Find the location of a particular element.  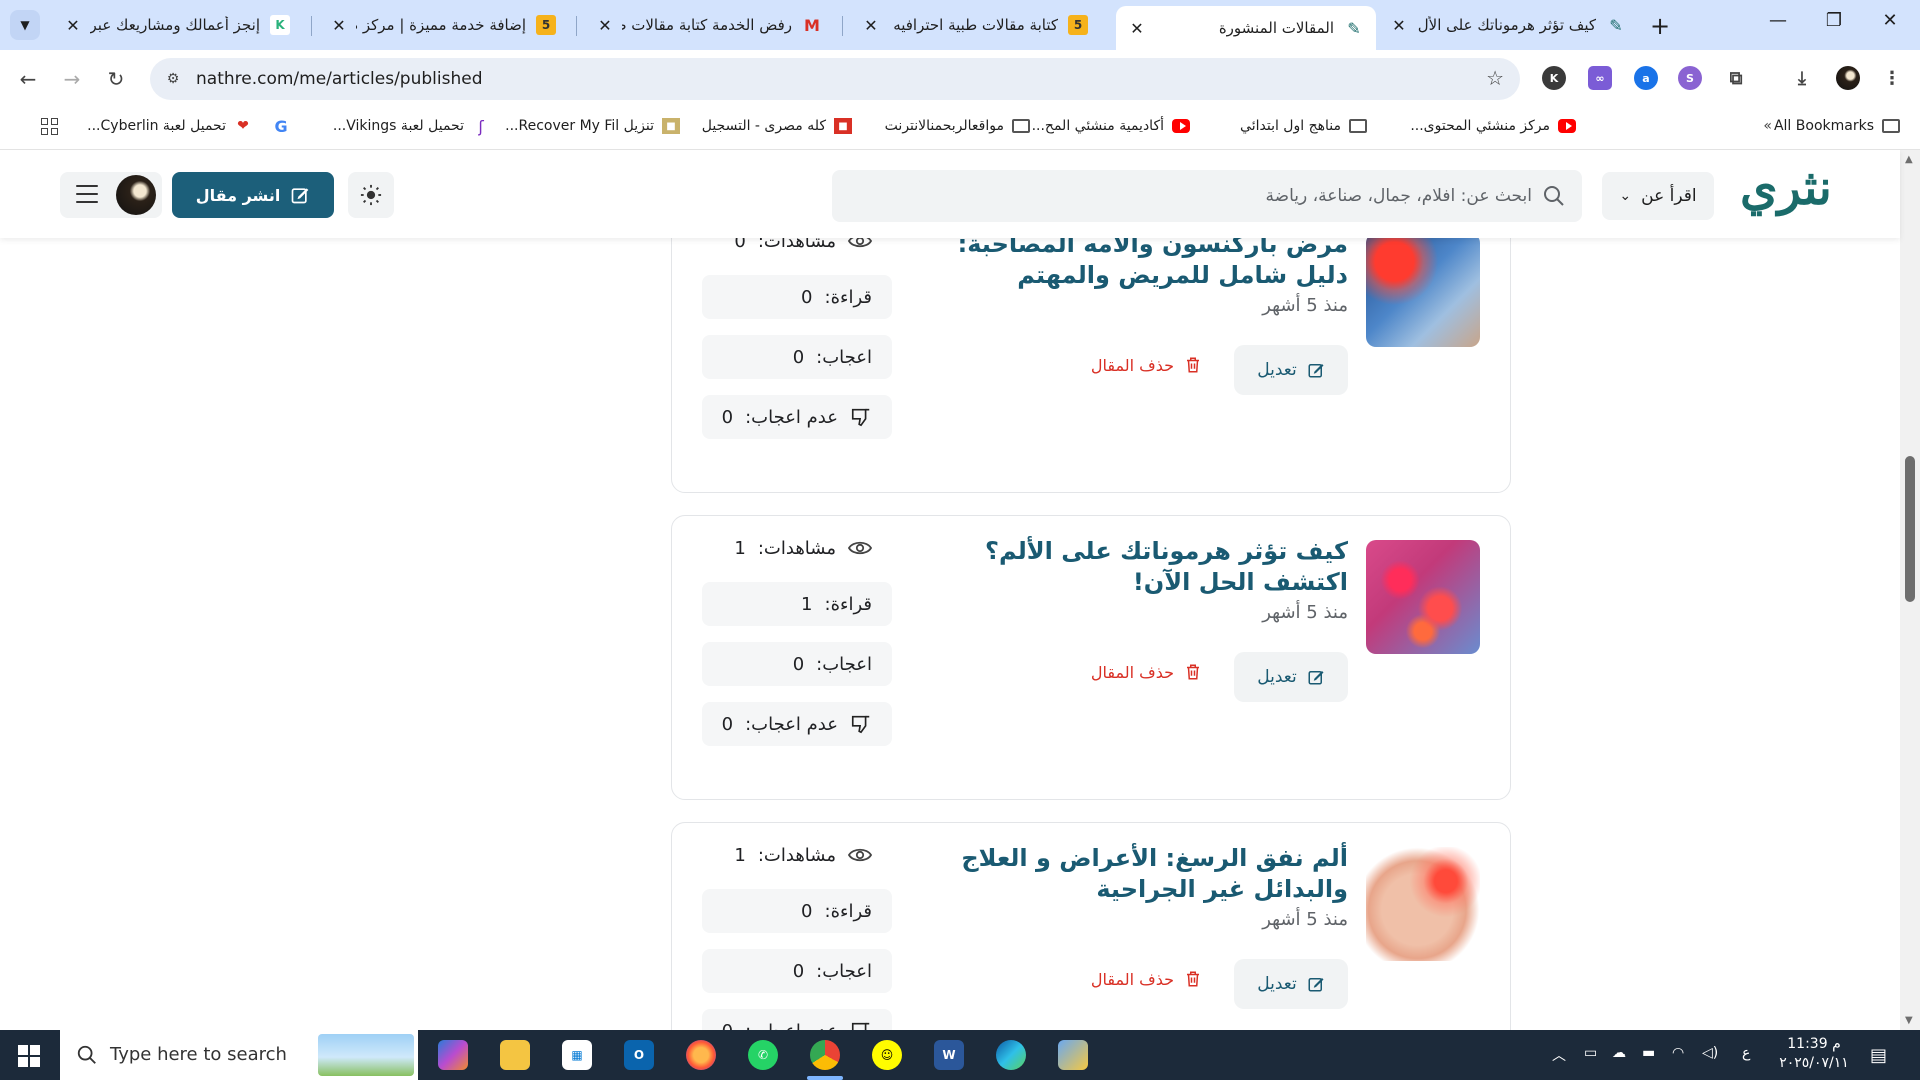

bookmarks-overflow-icon: » is located at coordinates (1767, 126).